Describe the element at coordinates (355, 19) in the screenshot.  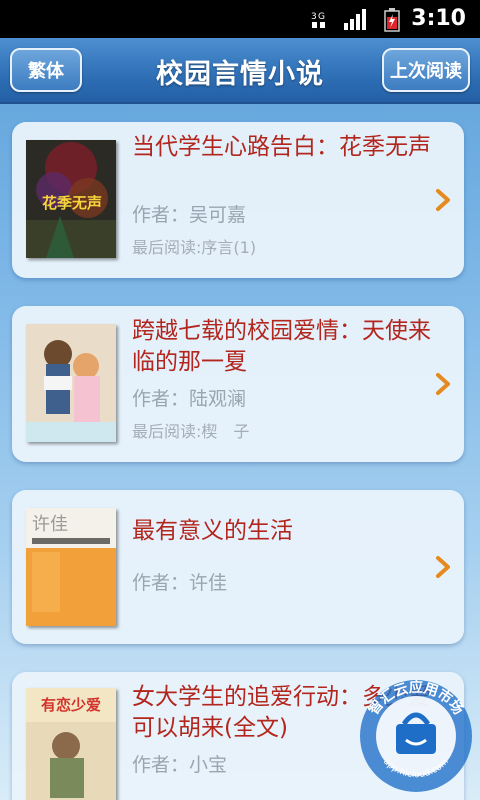
I see `signal-icon` at that location.